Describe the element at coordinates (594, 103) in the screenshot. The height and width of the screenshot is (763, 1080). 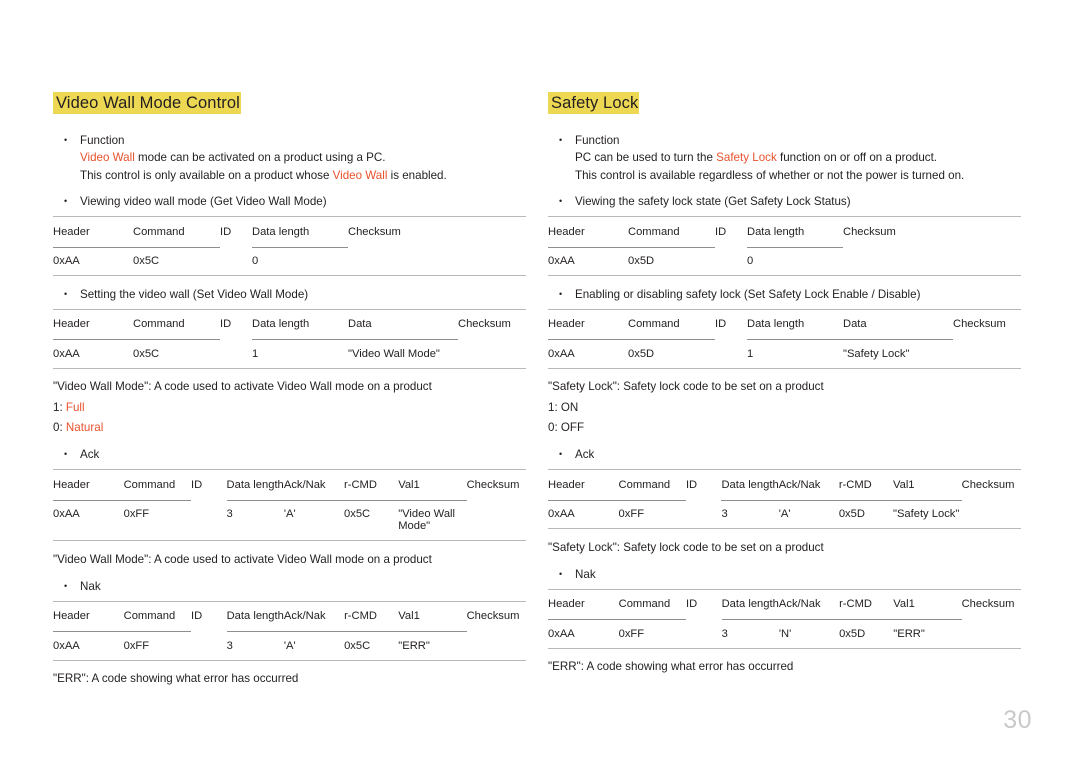
I see `section-title-safety-lock: Safety Lock` at that location.